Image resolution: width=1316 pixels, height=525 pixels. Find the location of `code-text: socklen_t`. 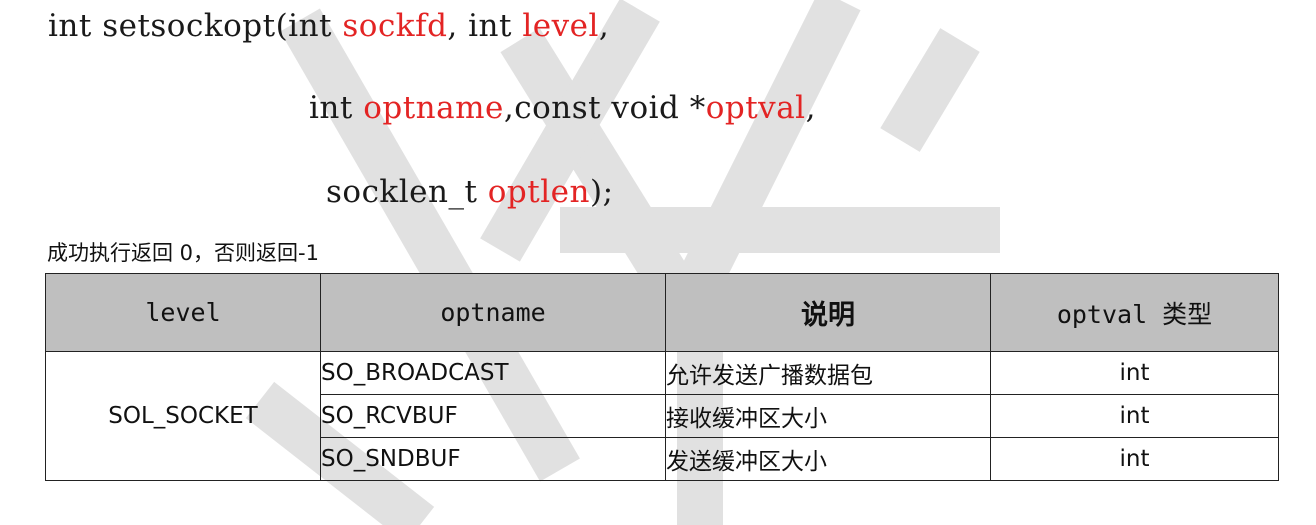

code-text: socklen_t is located at coordinates (407, 192).